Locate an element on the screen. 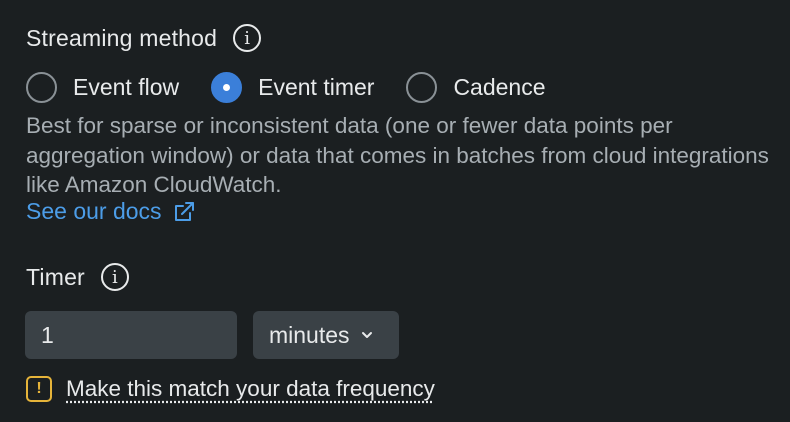 This screenshot has width=790, height=422. streaming-method-header: Streaming method i is located at coordinates (144, 38).